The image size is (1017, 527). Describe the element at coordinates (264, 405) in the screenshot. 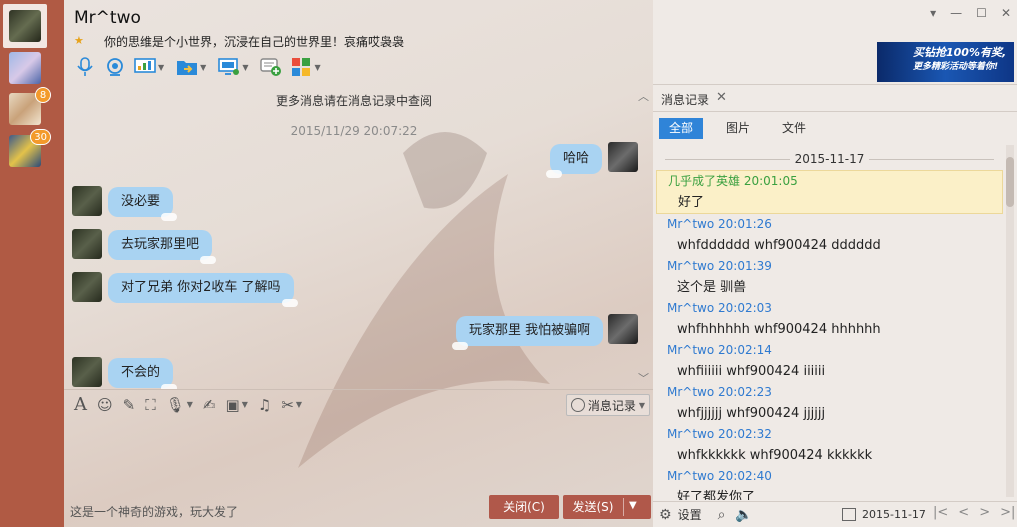

I see `music-icon: ♫` at that location.